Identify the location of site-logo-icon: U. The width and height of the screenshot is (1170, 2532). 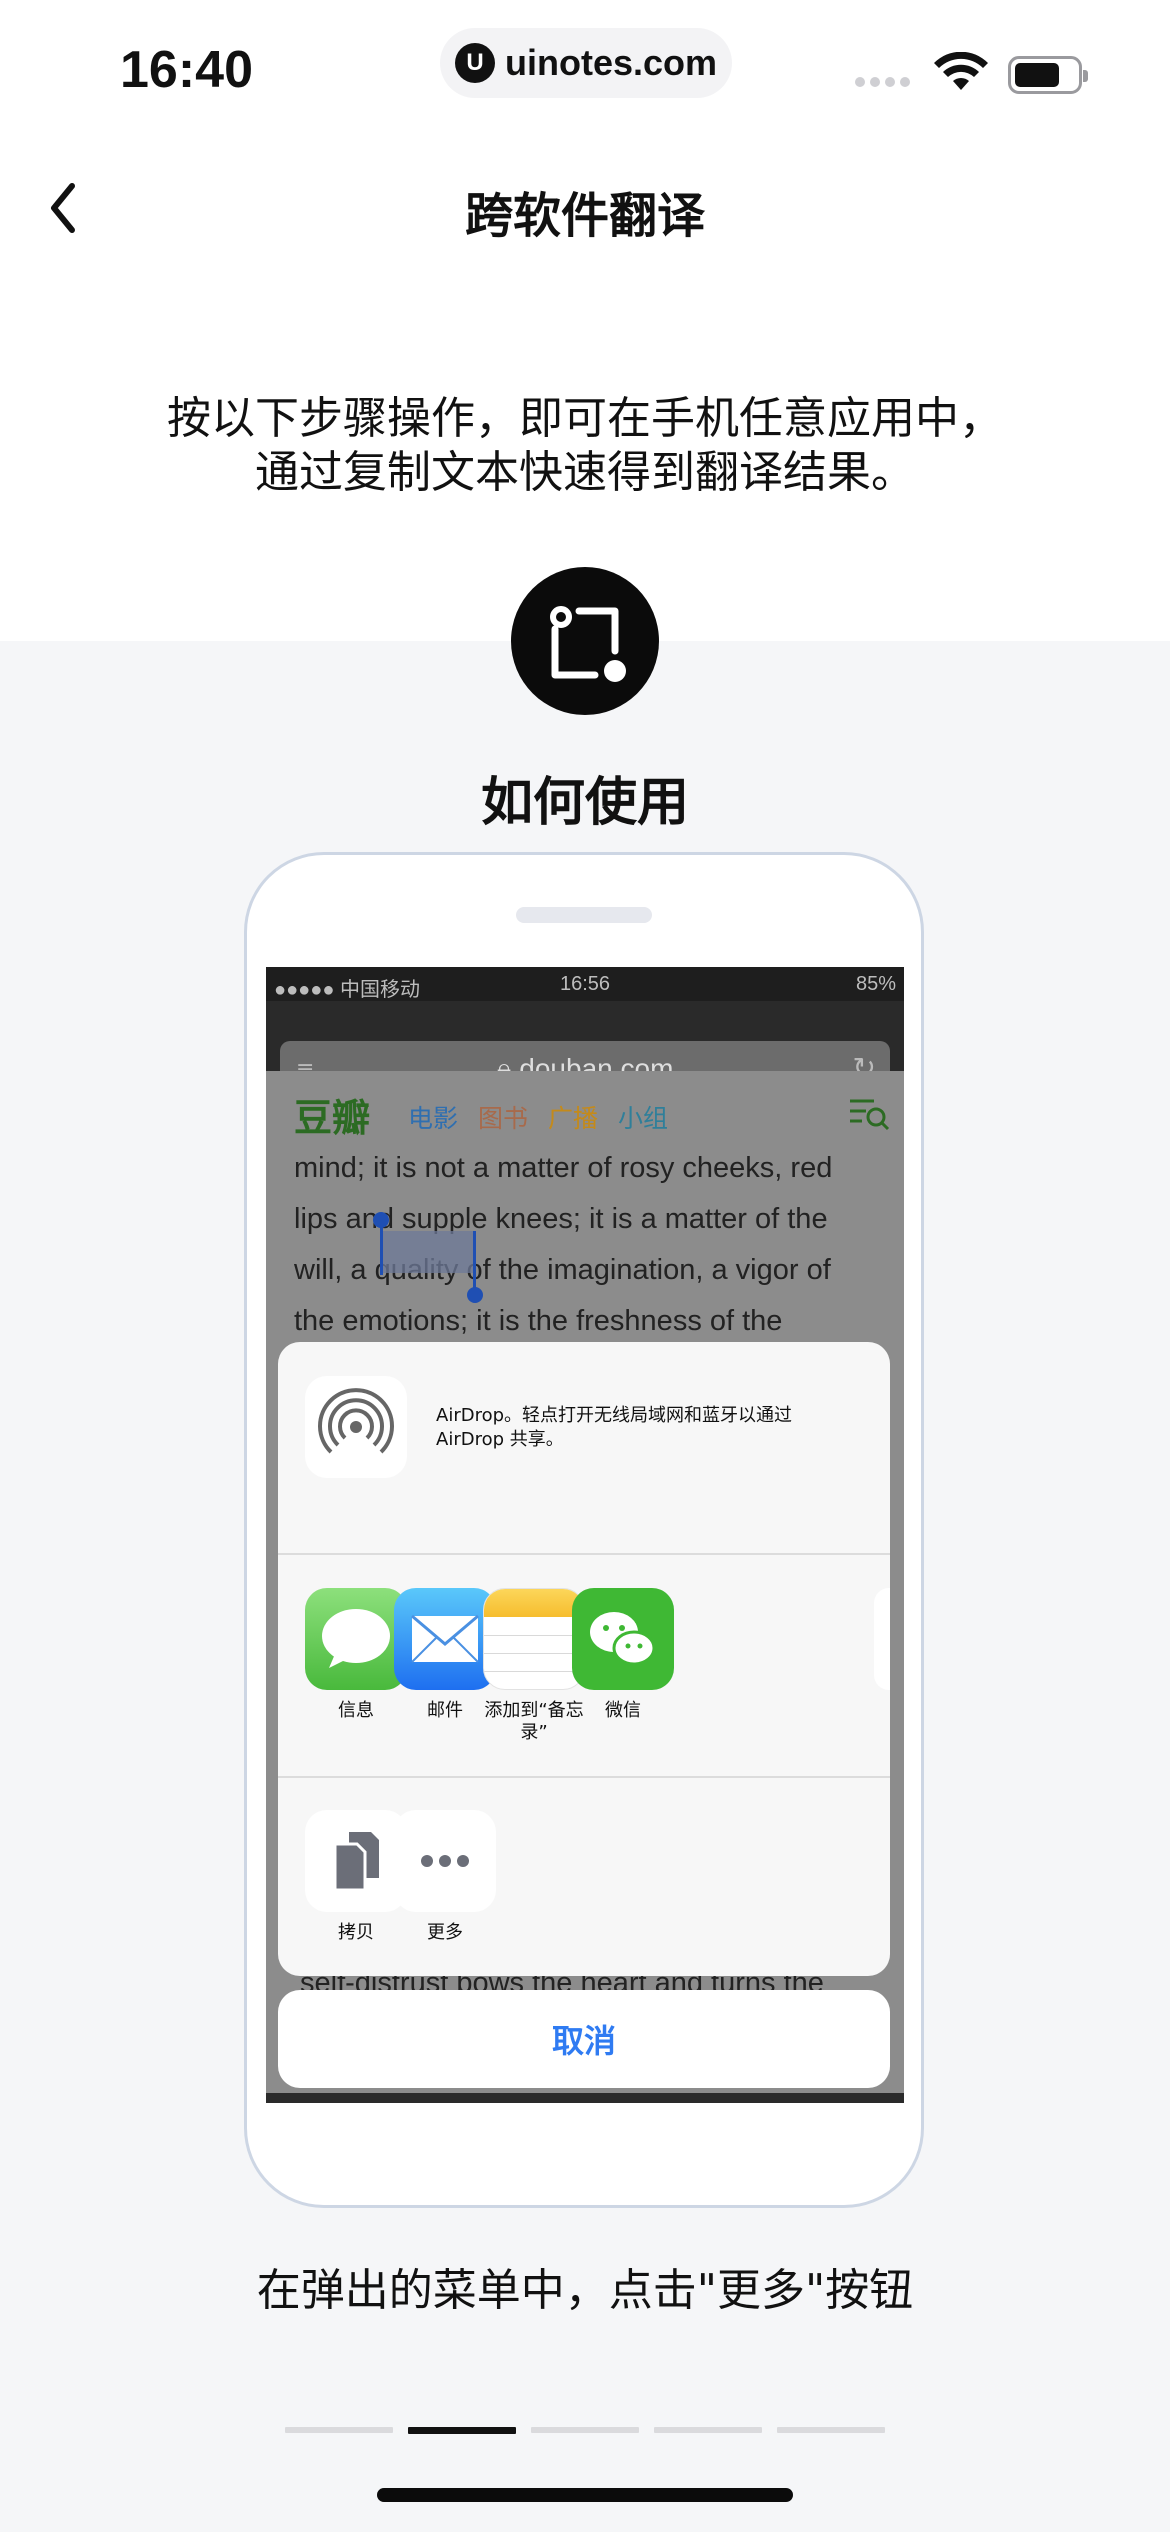
(474, 63).